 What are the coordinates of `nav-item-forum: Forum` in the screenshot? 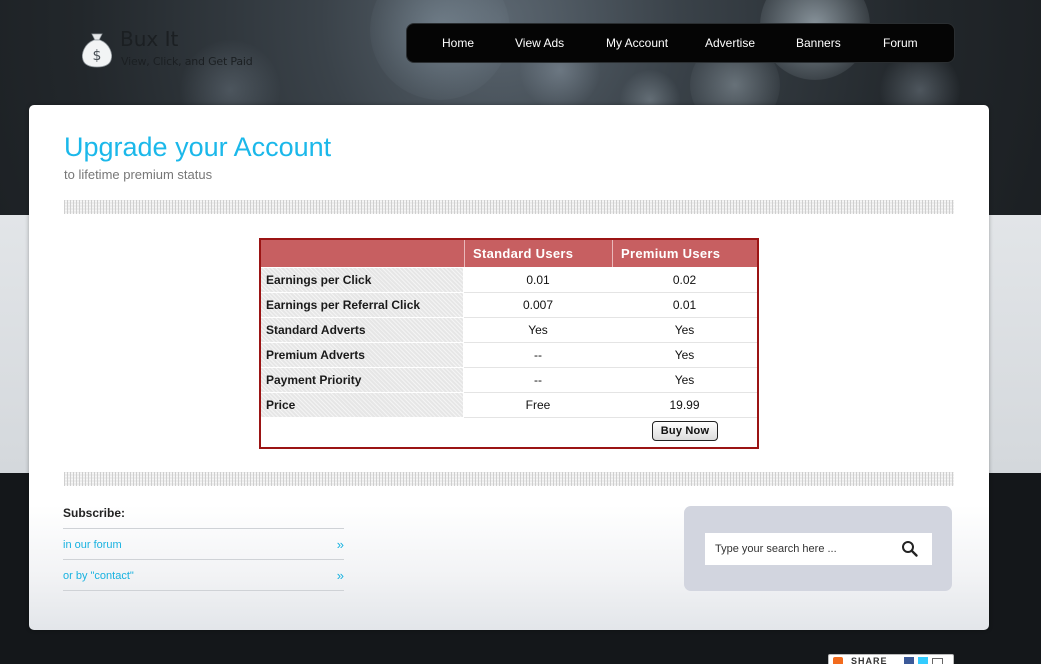 It's located at (900, 43).